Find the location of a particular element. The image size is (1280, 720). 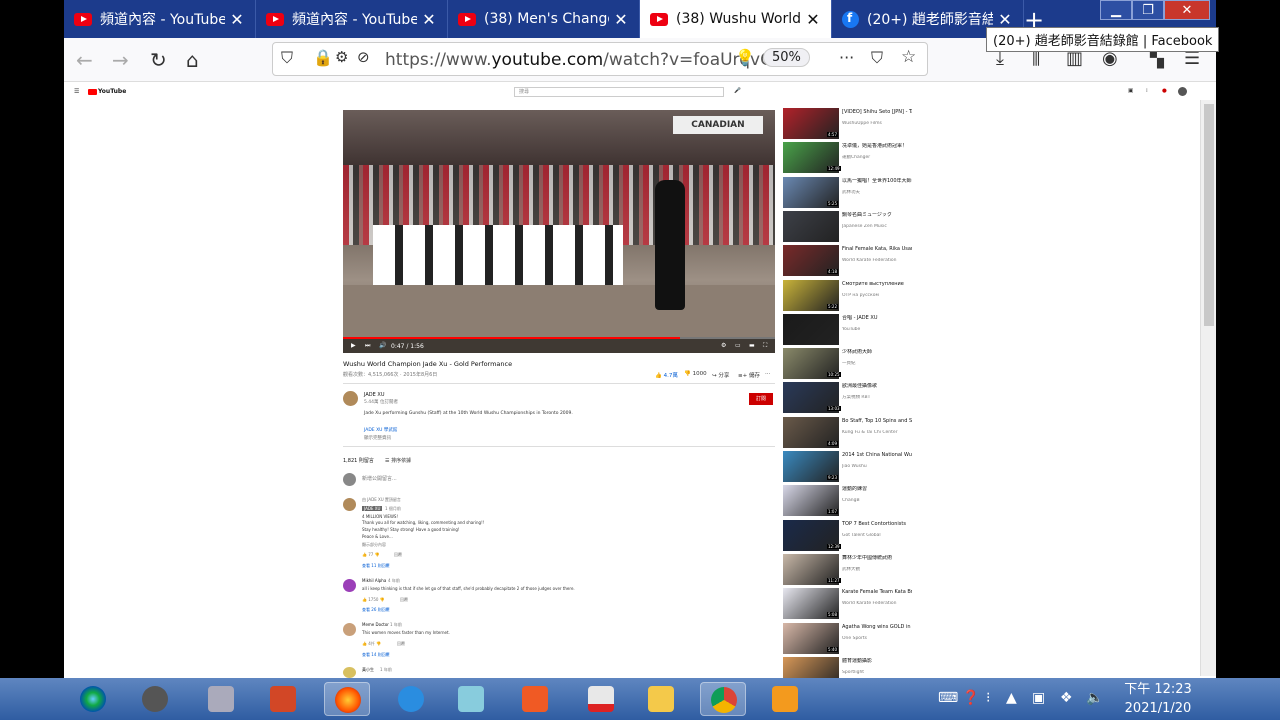

play-icon: ▶ is located at coordinates (353, 345).